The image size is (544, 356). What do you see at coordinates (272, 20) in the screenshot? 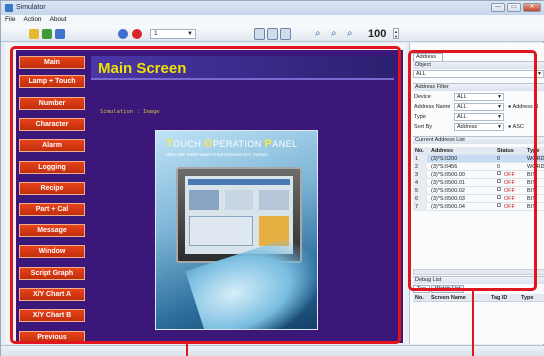
I see `menu-bar: File Action About` at bounding box center [272, 20].